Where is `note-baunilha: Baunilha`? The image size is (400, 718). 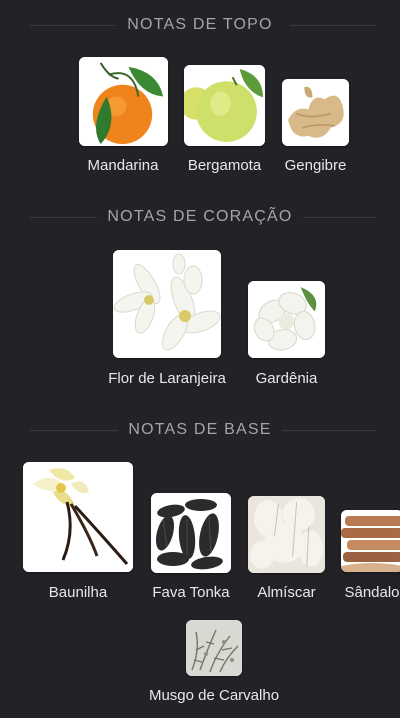 note-baunilha: Baunilha is located at coordinates (78, 531).